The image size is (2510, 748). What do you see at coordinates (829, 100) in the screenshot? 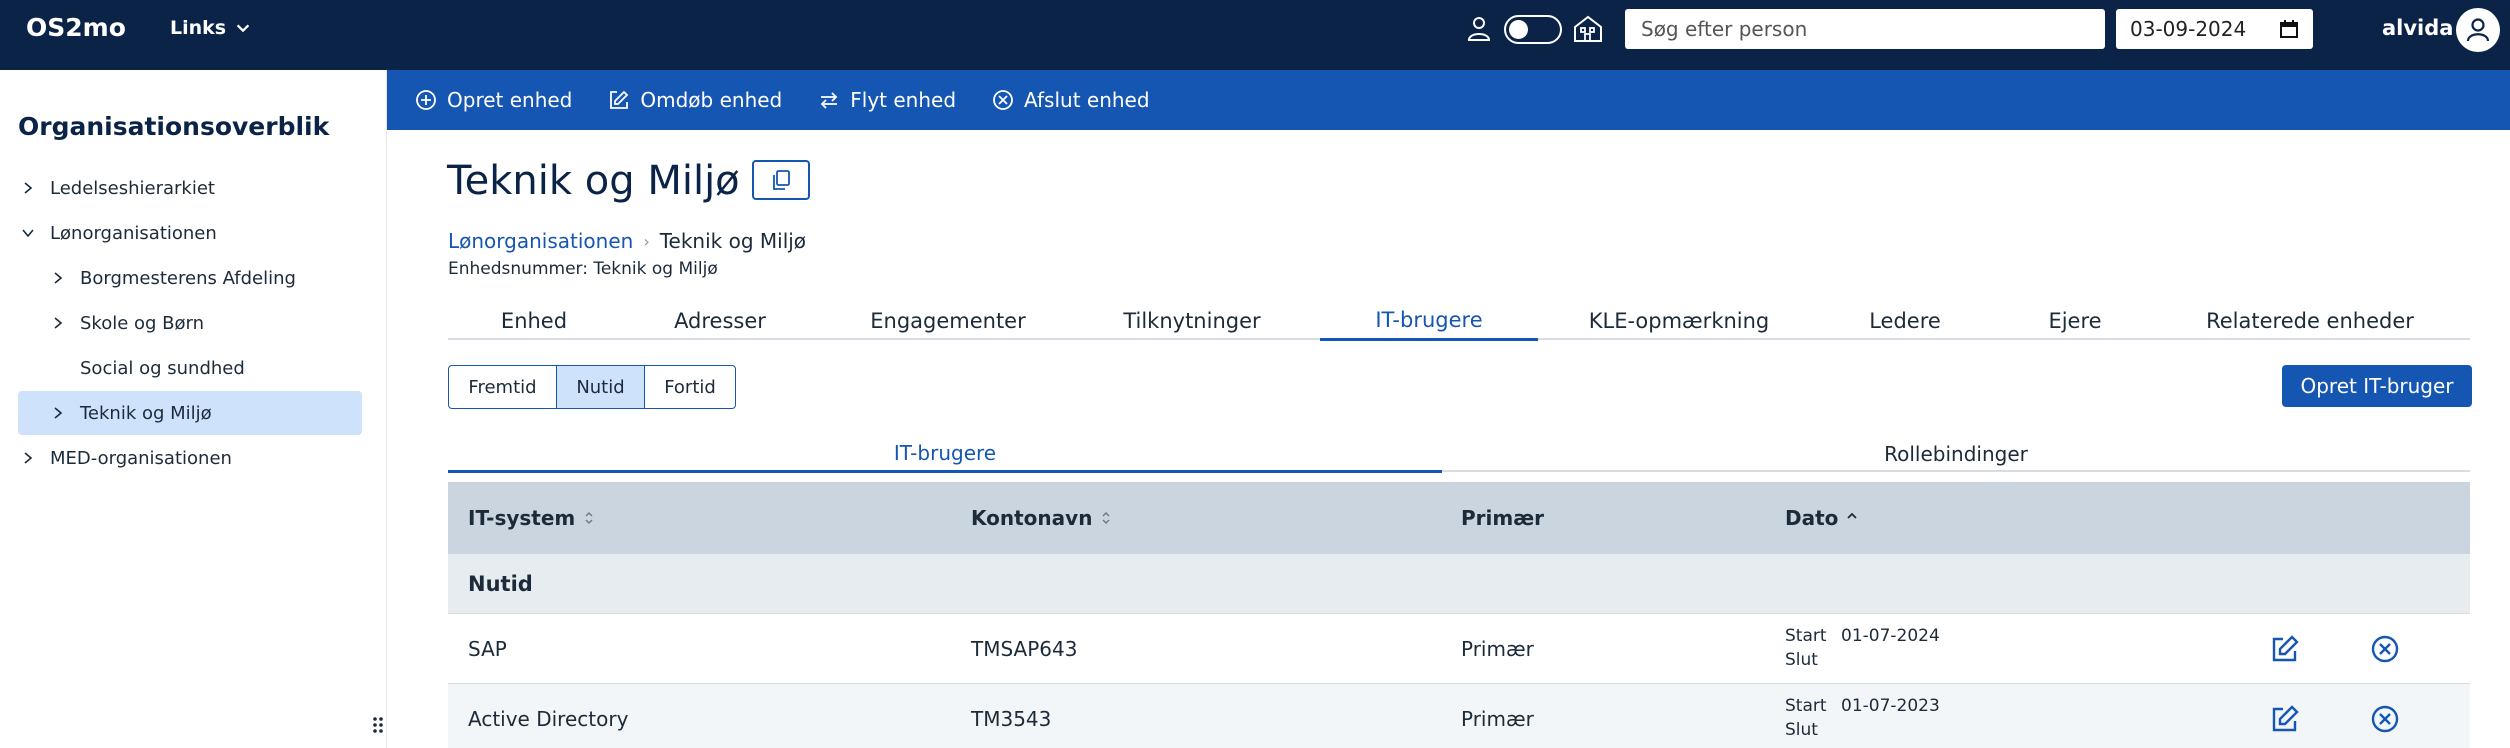
I see `arrows-swap-icon` at bounding box center [829, 100].